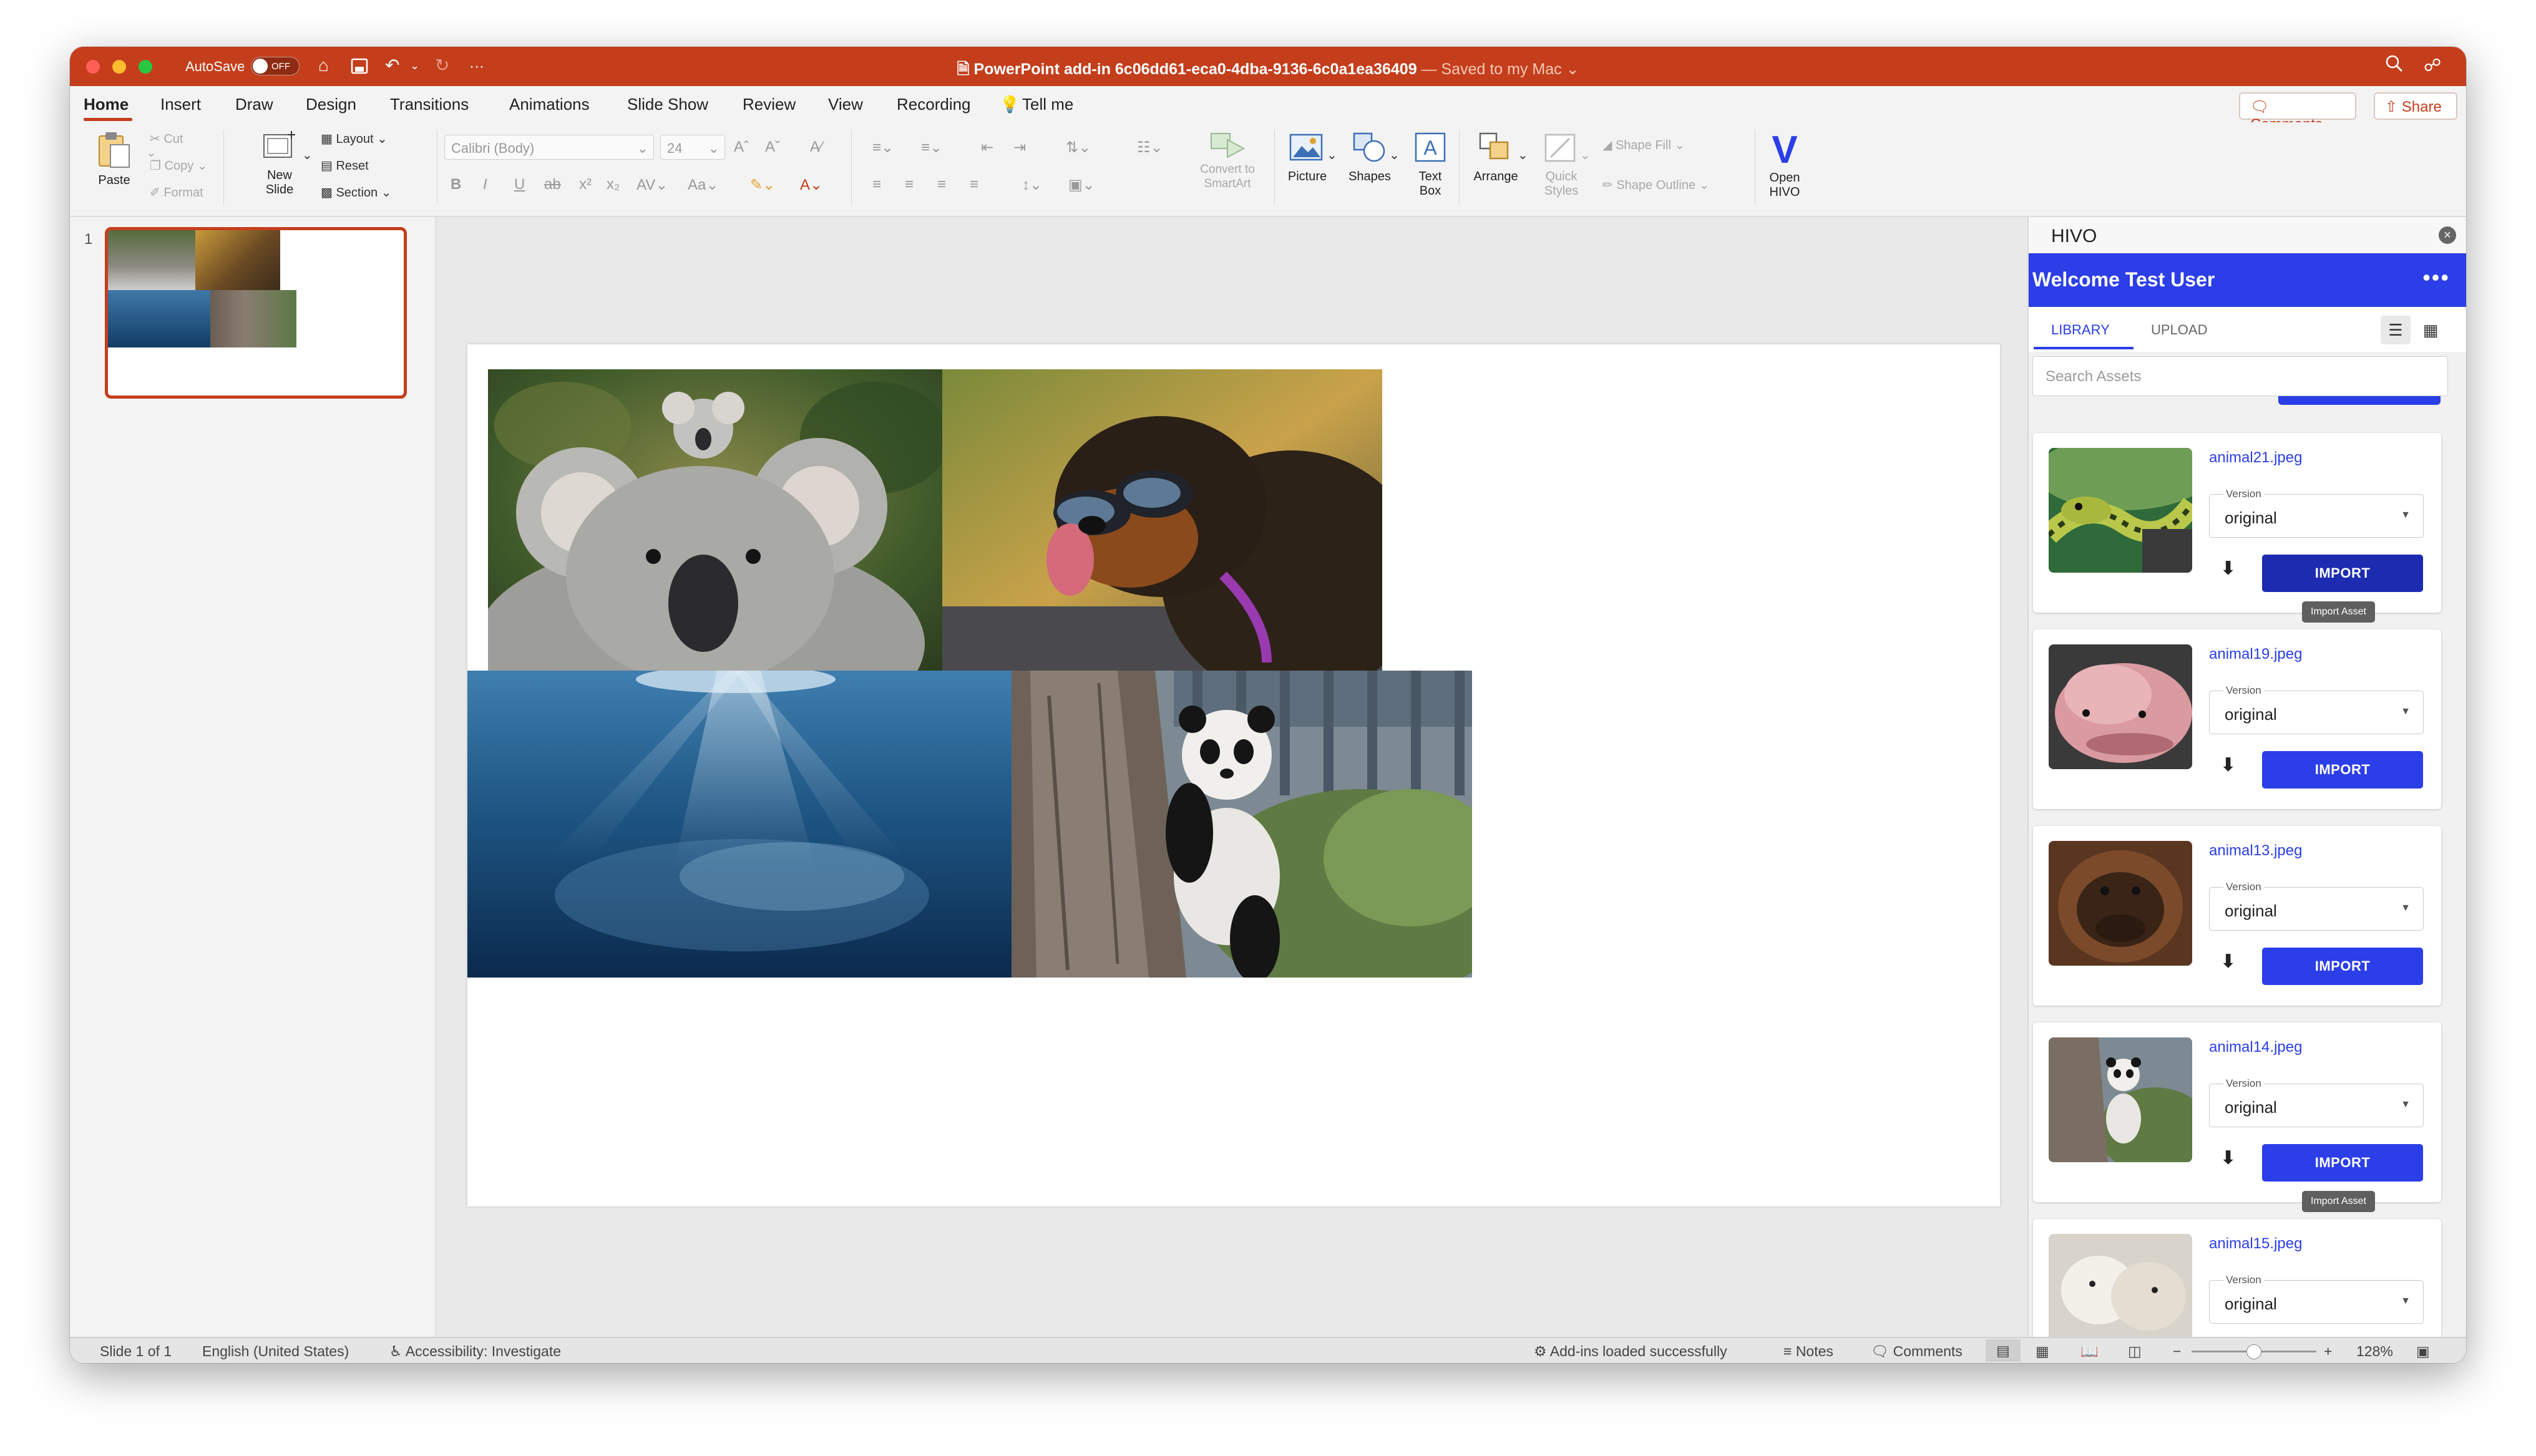  What do you see at coordinates (2080, 330) in the screenshot?
I see `tab-library: LIBRARY` at bounding box center [2080, 330].